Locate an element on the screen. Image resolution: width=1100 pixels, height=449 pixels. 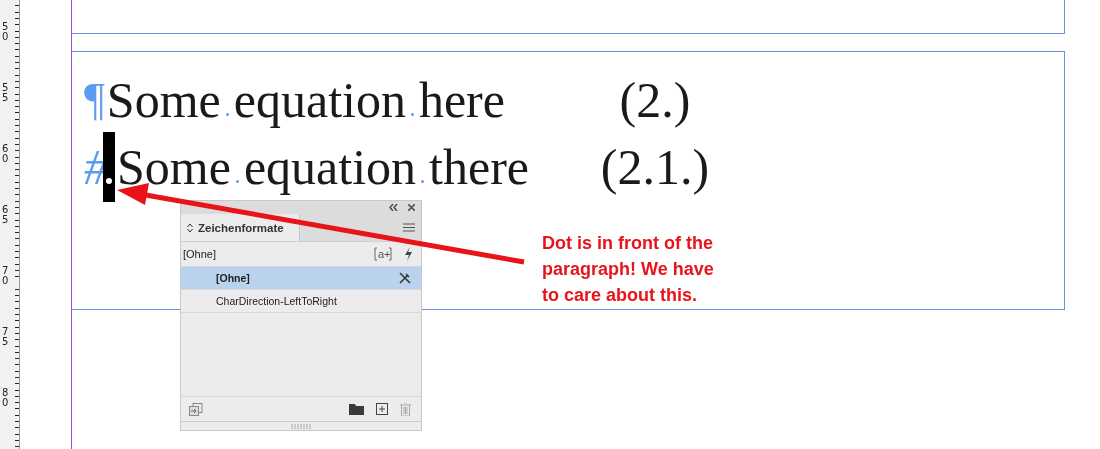
style-item: [Ohne] is located at coordinates (301, 277).